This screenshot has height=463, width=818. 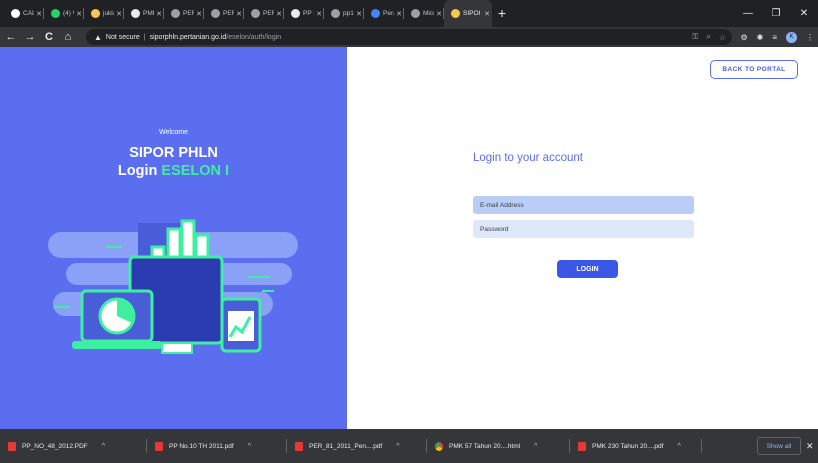 What do you see at coordinates (195, 171) in the screenshot?
I see `subtitle-highlight: ESELON I` at bounding box center [195, 171].